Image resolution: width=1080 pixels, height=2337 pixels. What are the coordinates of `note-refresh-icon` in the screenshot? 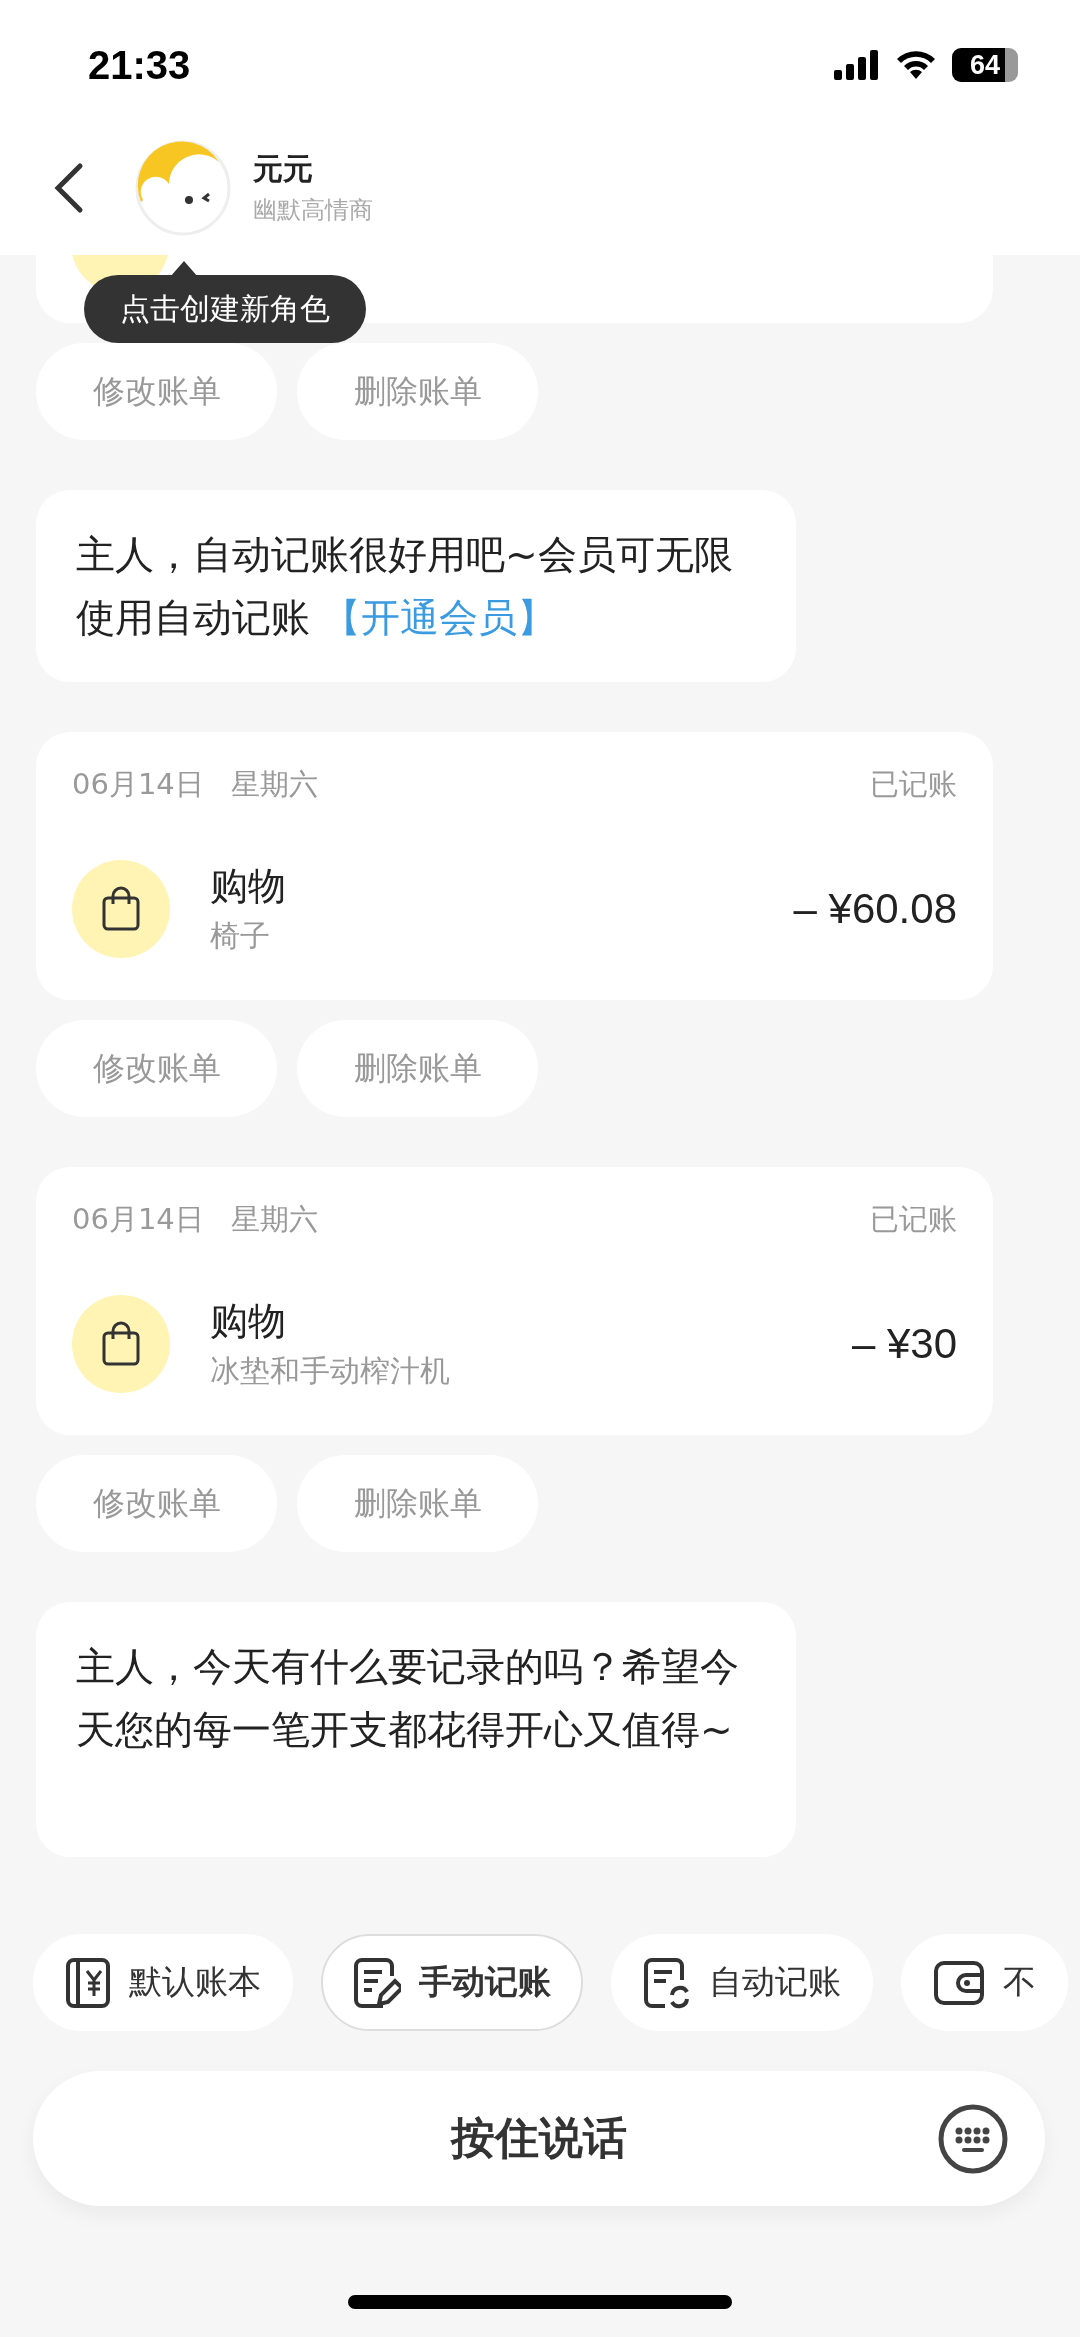 It's located at (667, 1982).